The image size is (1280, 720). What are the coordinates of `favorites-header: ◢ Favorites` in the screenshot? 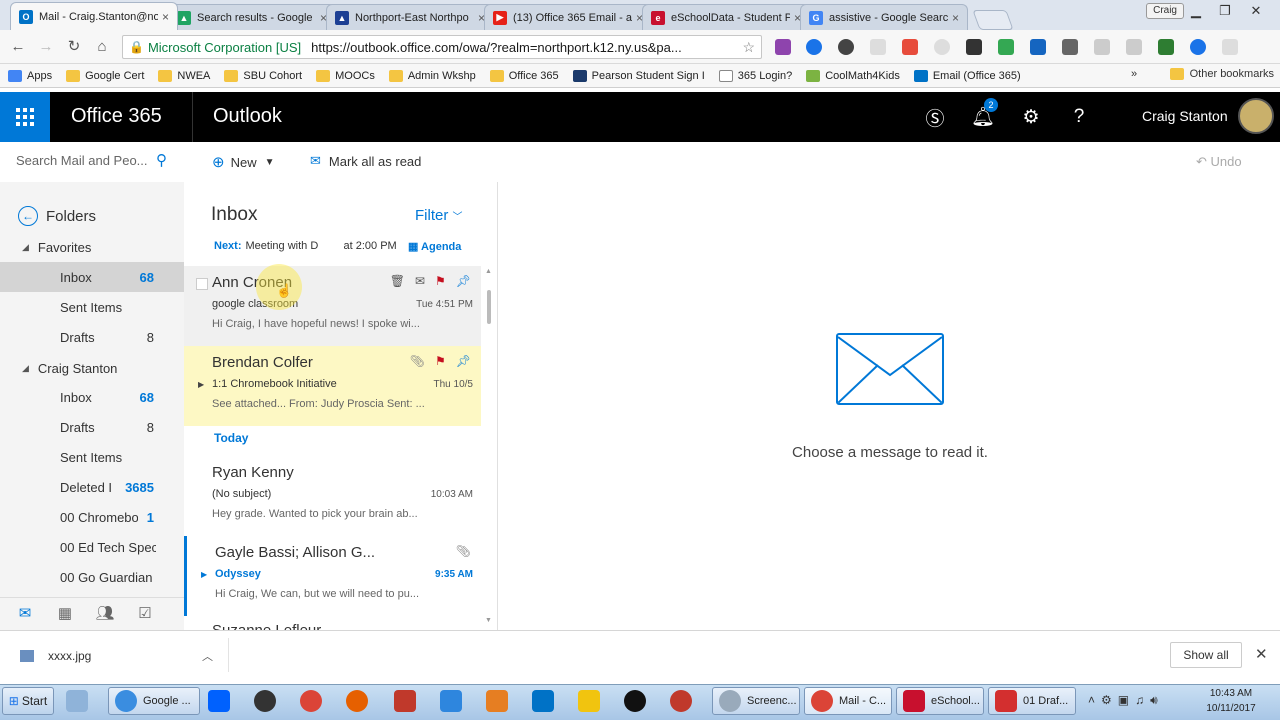 It's located at (56, 247).